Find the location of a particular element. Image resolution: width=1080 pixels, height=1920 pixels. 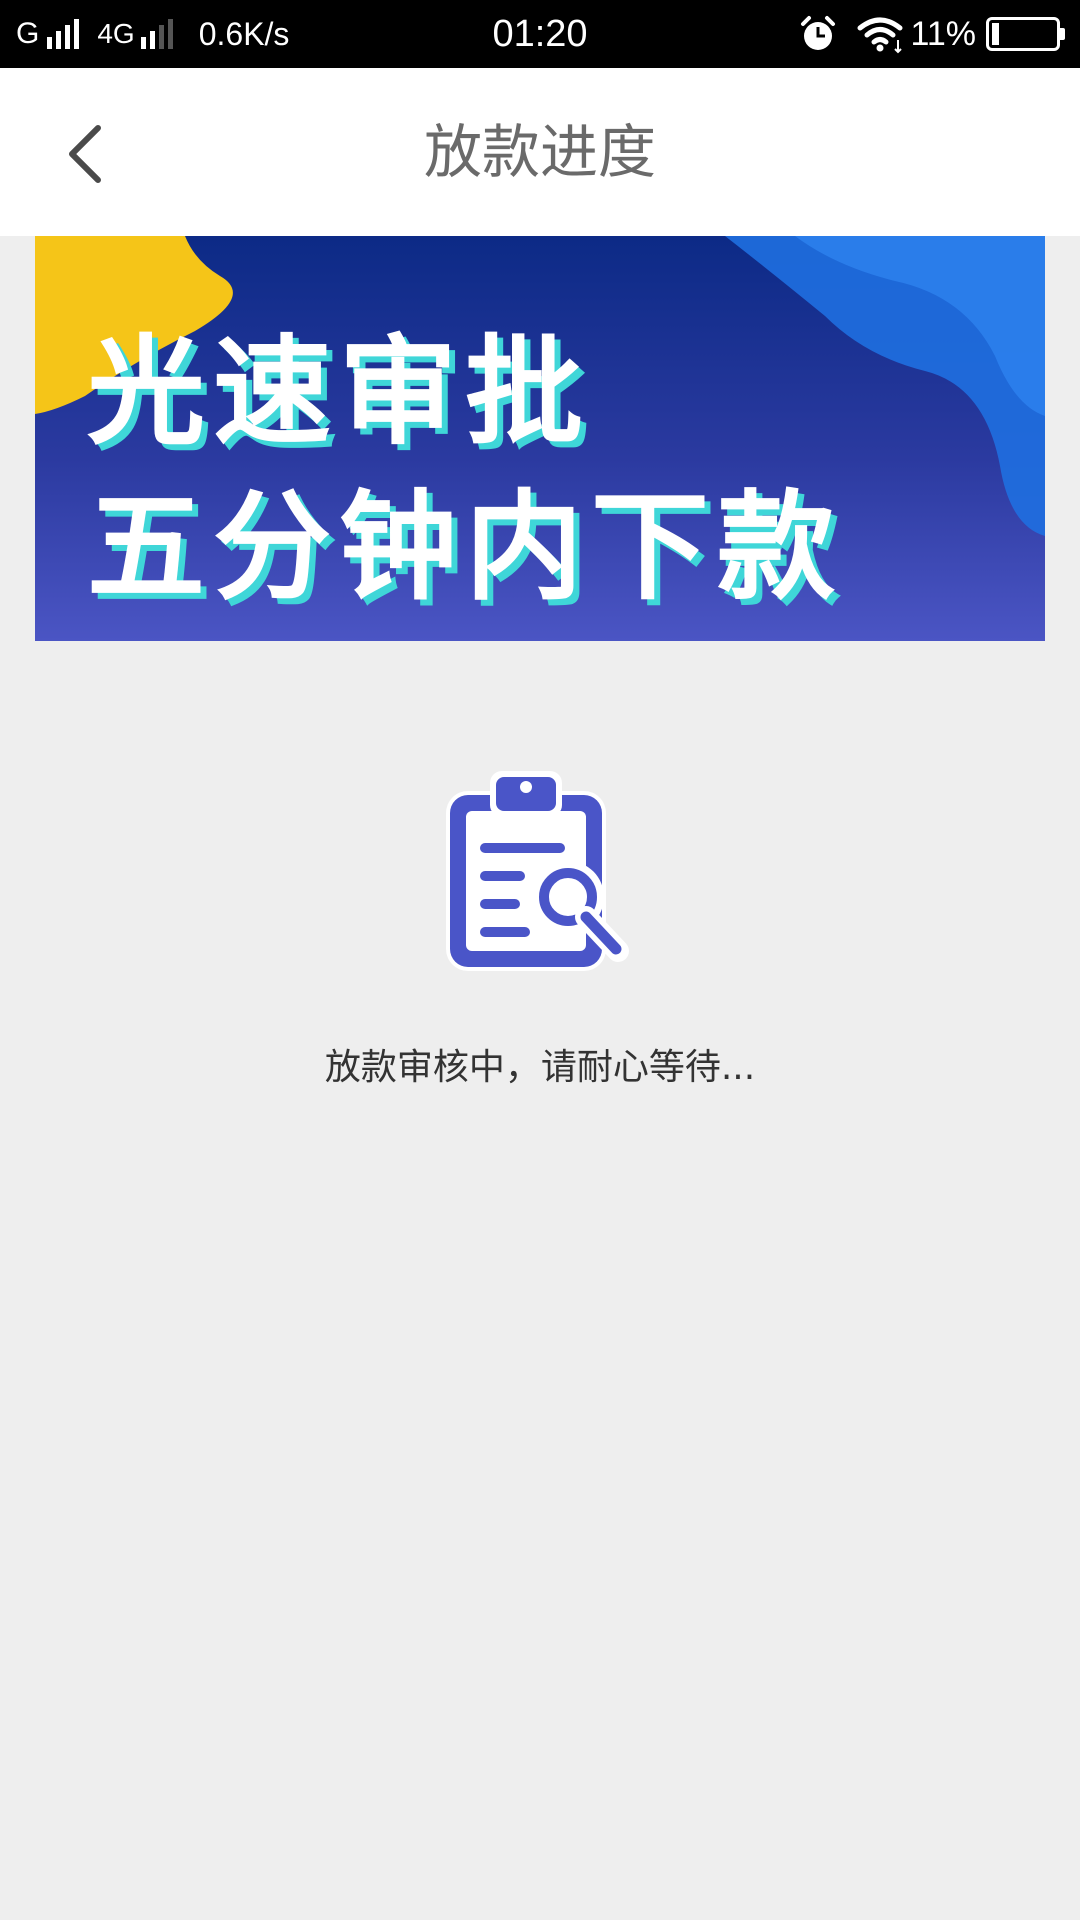

banner-subheadline: 五分钟内下款 is located at coordinates (465, 547).